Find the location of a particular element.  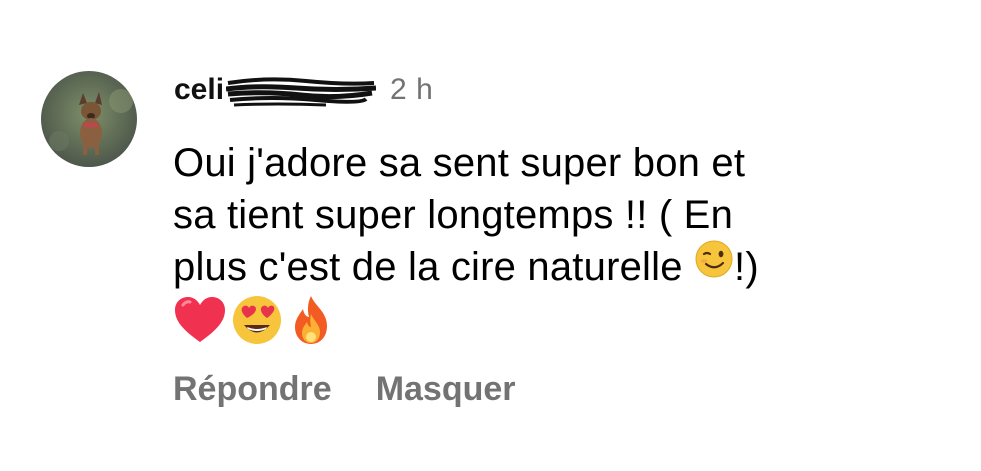

username: celi is located at coordinates (275, 90).